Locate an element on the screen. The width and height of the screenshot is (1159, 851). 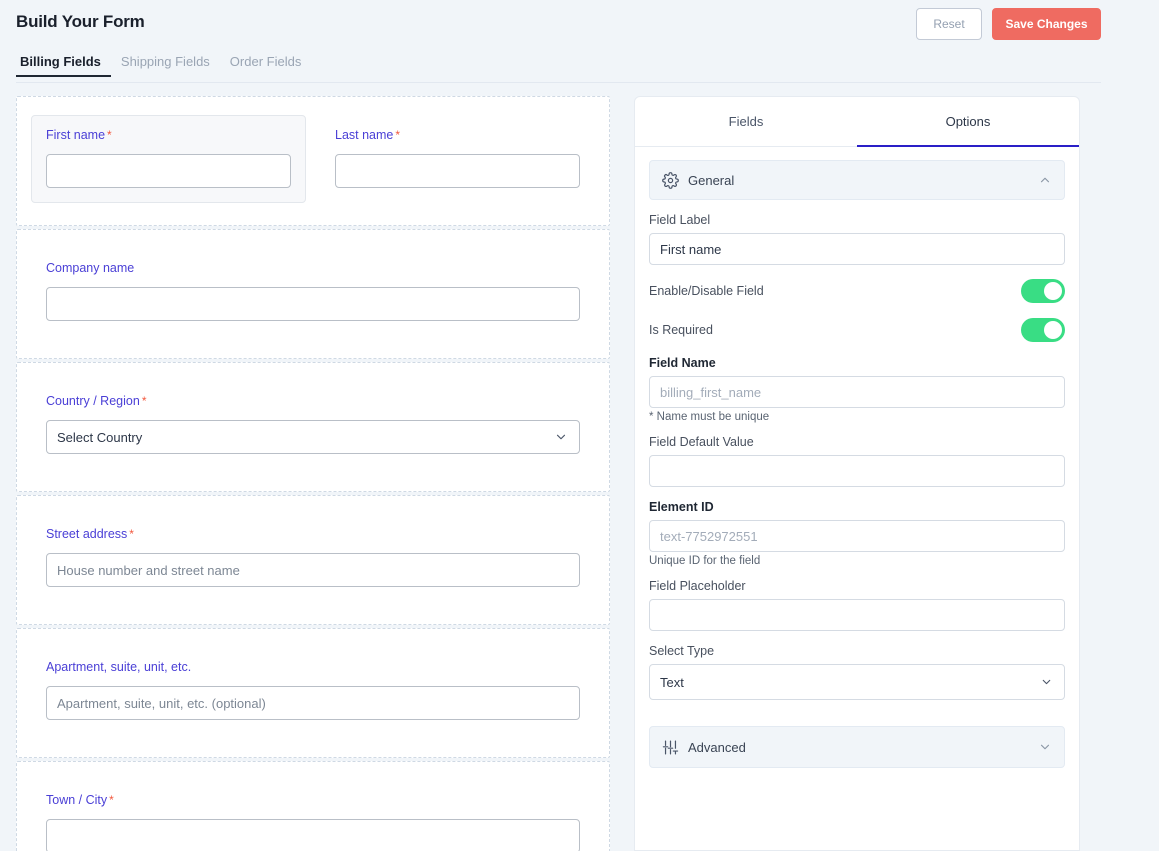
sliders-icon is located at coordinates (670, 747).